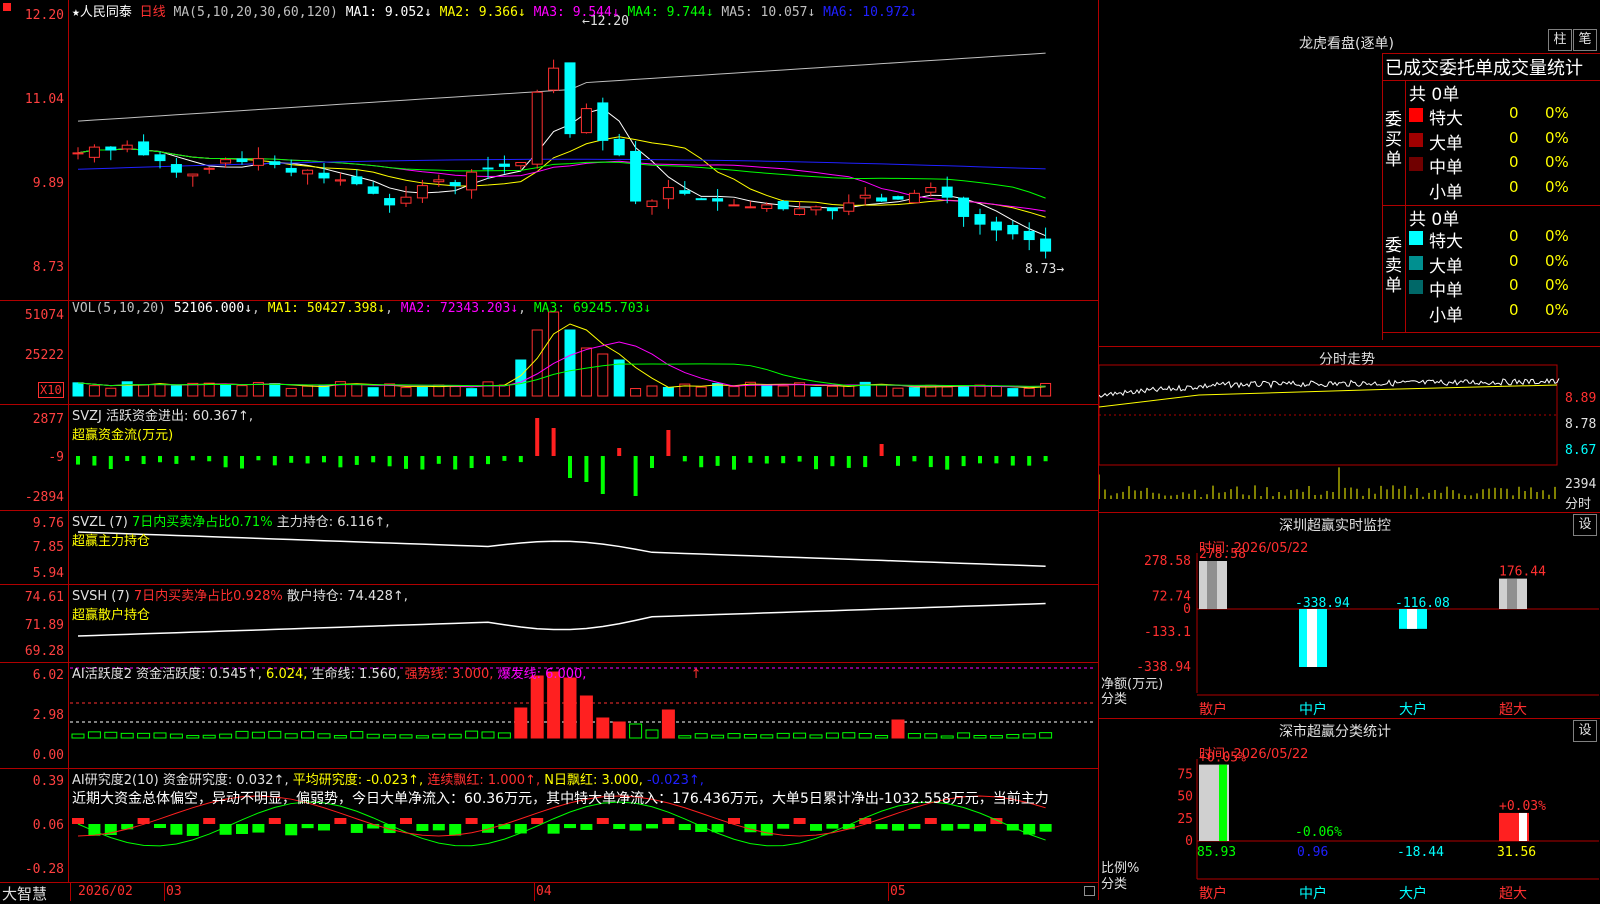 This screenshot has height=904, width=1600. Describe the element at coordinates (356, 674) in the screenshot. I see `ai-active-label3: 生命线: 1.560,` at that location.